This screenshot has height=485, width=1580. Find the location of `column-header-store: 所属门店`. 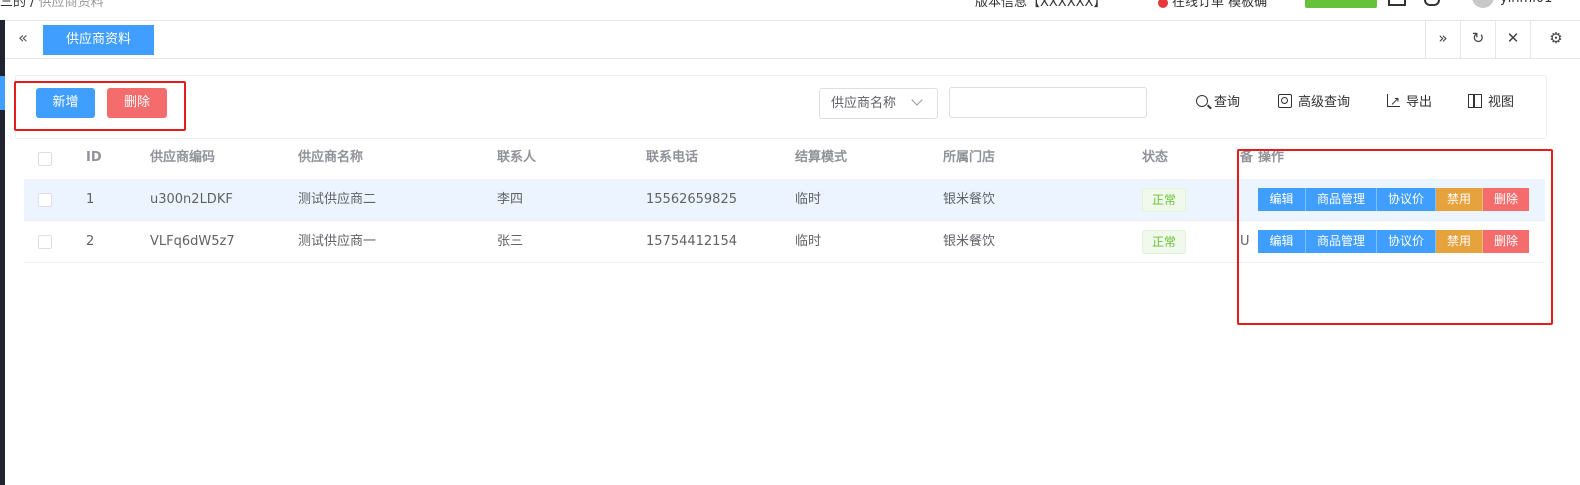

column-header-store: 所属门店 is located at coordinates (969, 158).